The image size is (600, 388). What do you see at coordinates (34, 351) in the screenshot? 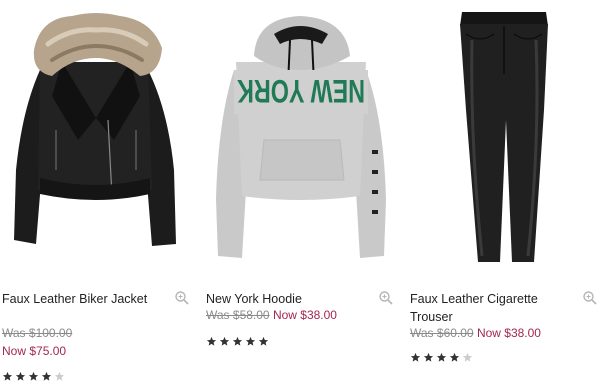
I see `now-price: Now $75.00` at bounding box center [34, 351].